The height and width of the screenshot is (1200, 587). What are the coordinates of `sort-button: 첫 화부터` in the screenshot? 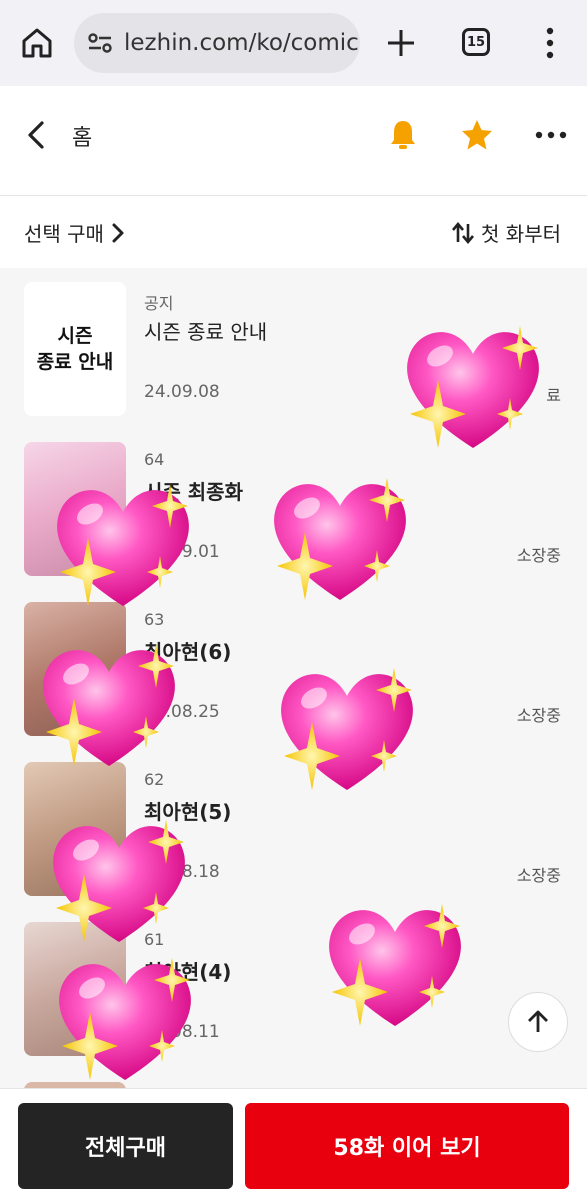 It's located at (506, 232).